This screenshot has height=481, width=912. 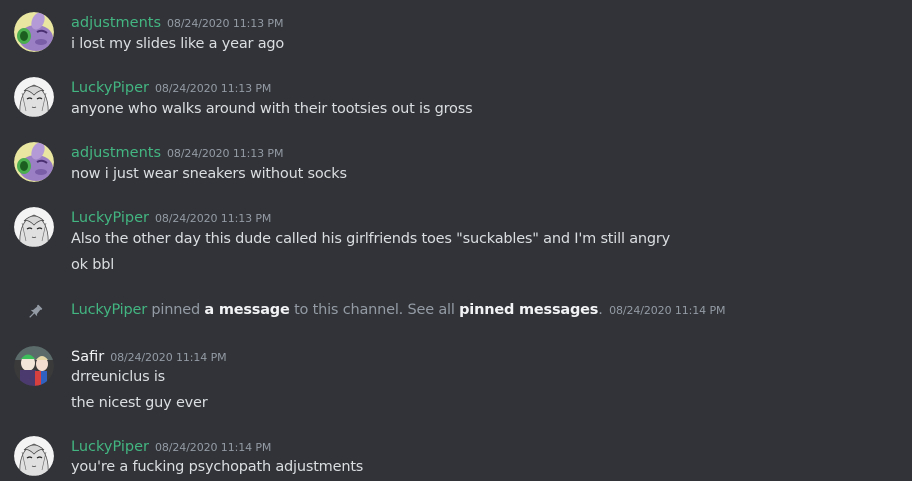 I want to click on message-text: you're a fucking psychopath adjustments, so click(x=217, y=467).